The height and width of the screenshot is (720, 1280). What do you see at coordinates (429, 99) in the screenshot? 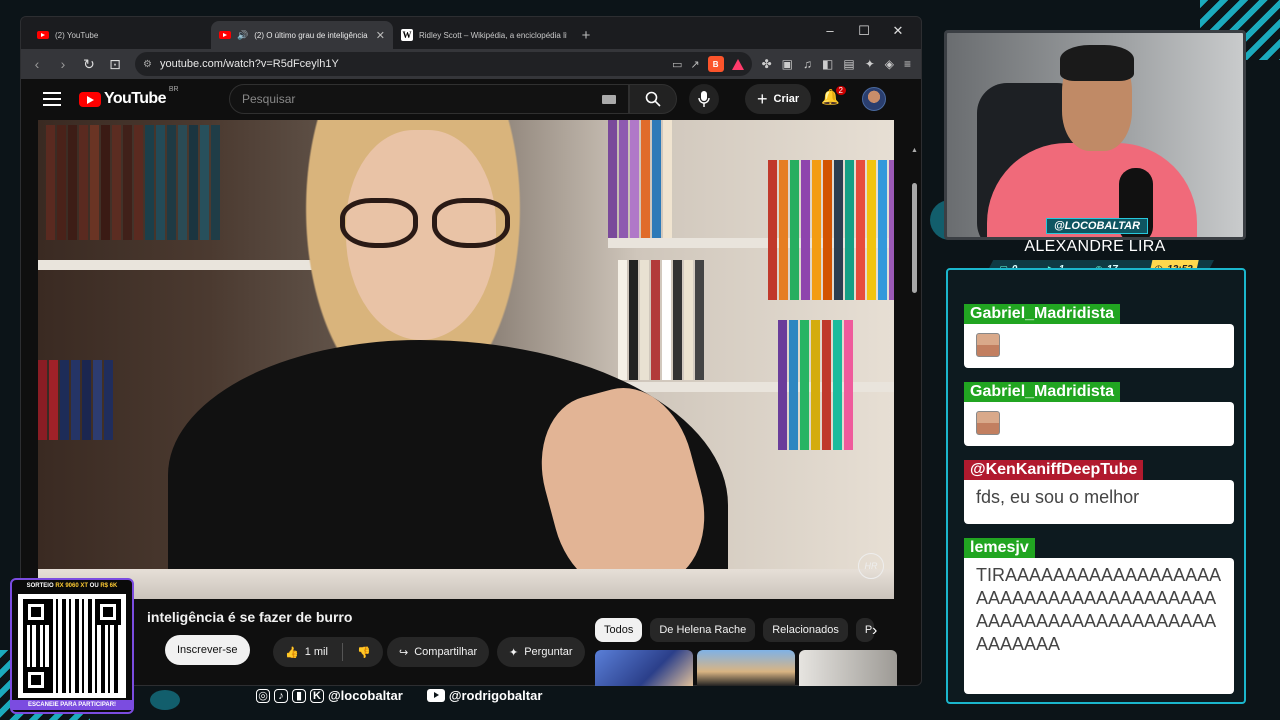
I see `search-input: Pesquisar` at bounding box center [429, 99].